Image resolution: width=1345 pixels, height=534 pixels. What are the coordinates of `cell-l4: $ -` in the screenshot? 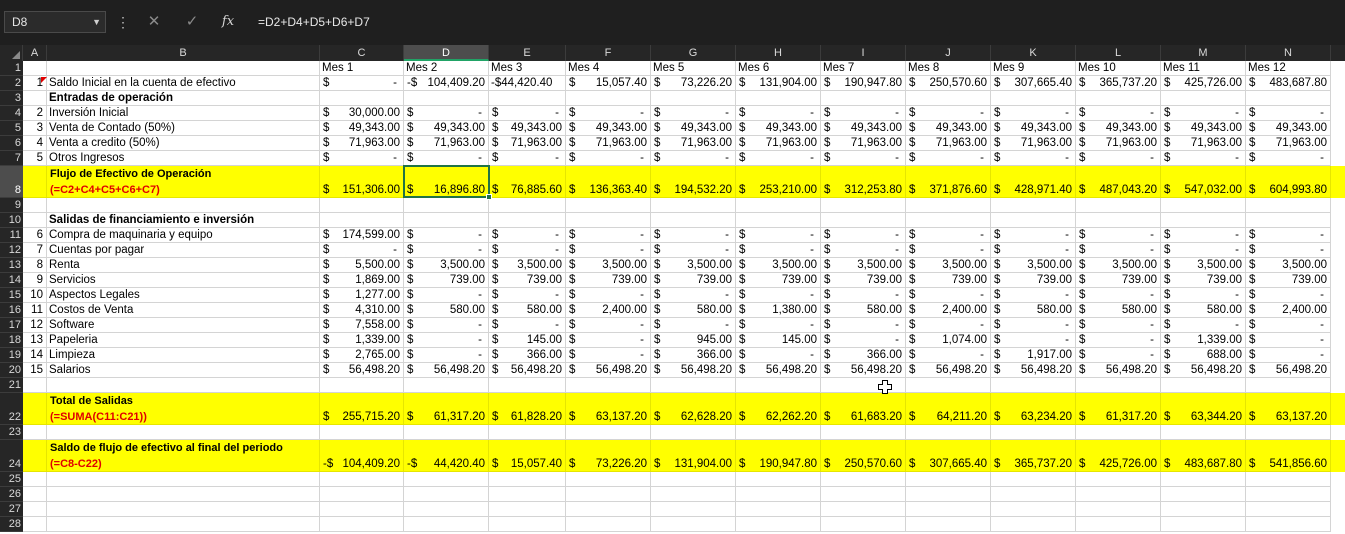 It's located at (1118, 113).